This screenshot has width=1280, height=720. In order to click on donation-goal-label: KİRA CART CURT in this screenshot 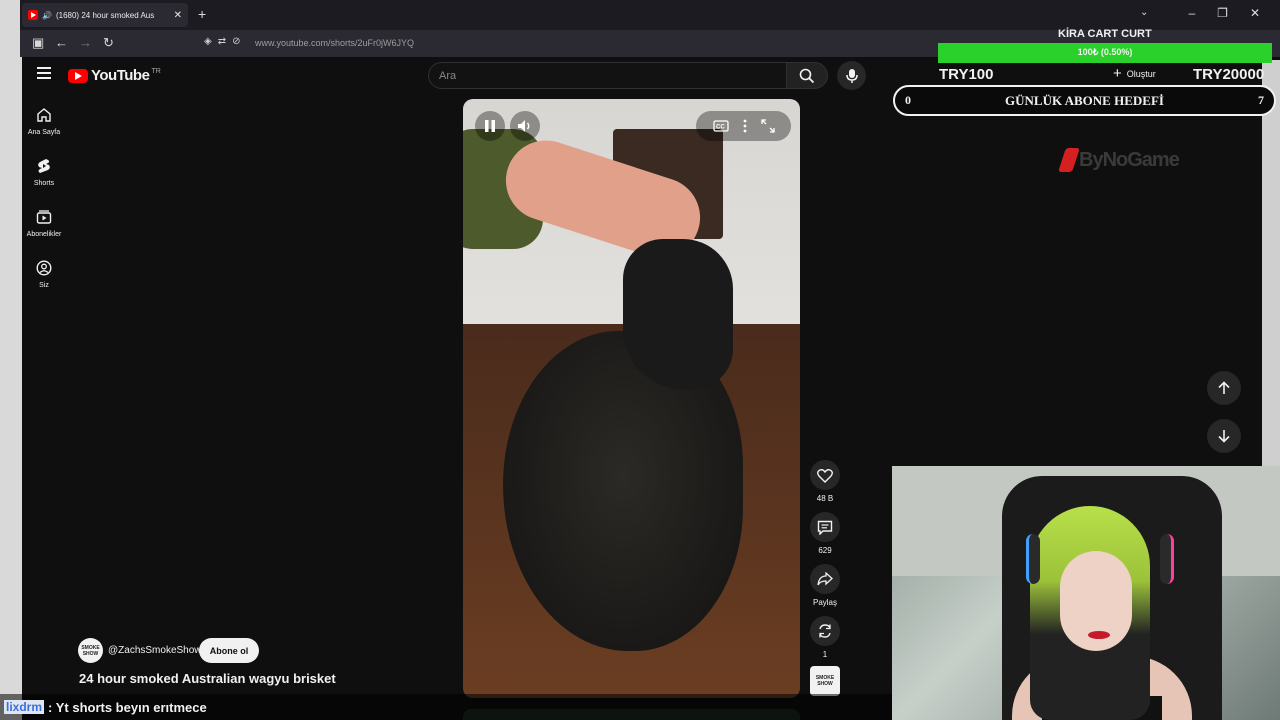, I will do `click(1105, 34)`.